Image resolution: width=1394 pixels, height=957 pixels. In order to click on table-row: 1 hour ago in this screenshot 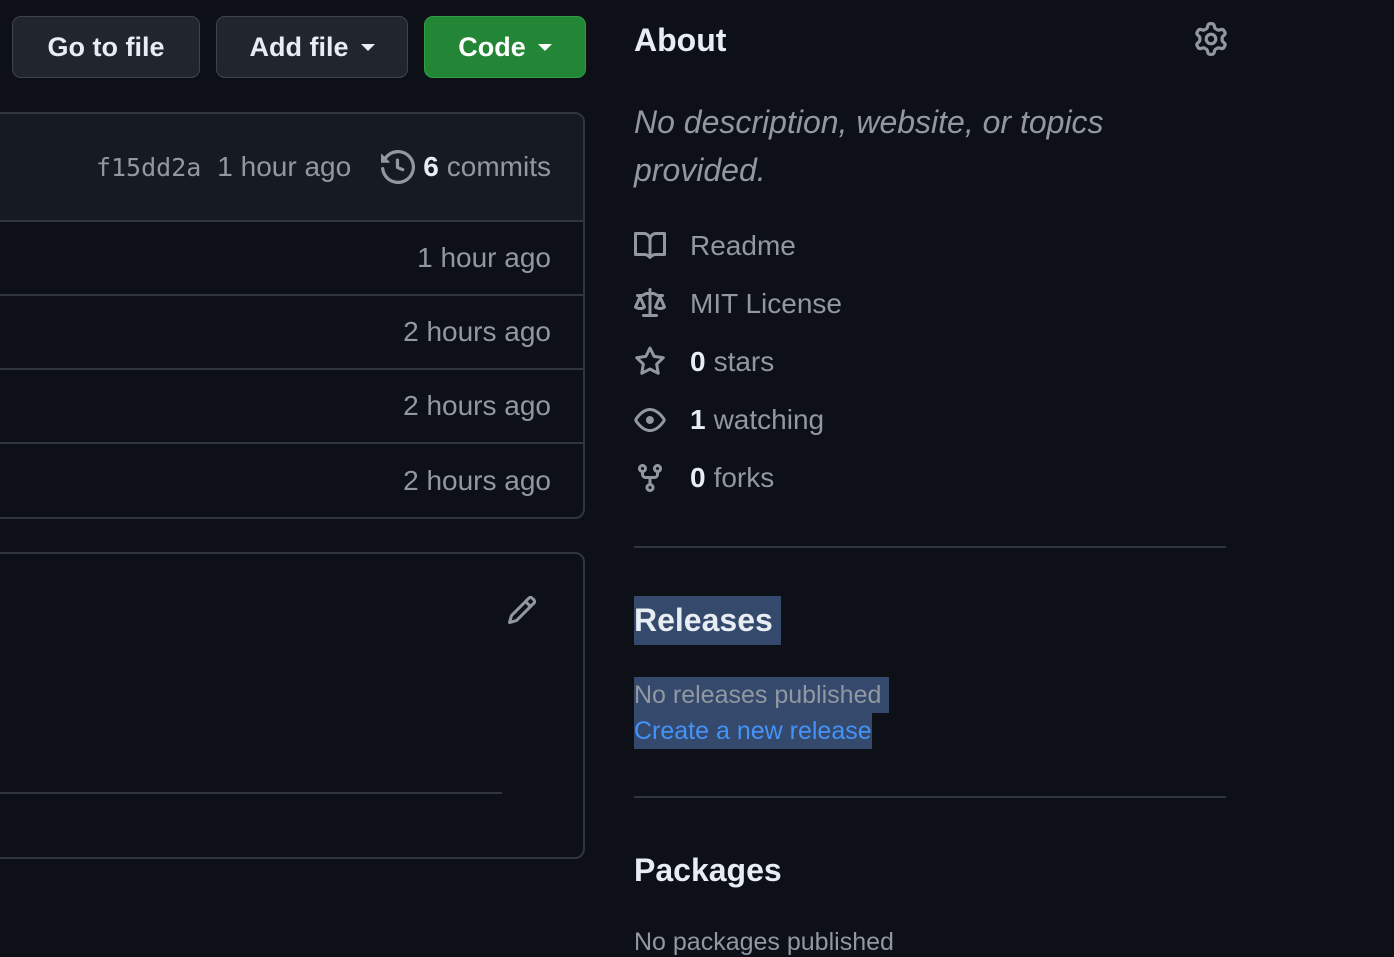, I will do `click(291, 259)`.